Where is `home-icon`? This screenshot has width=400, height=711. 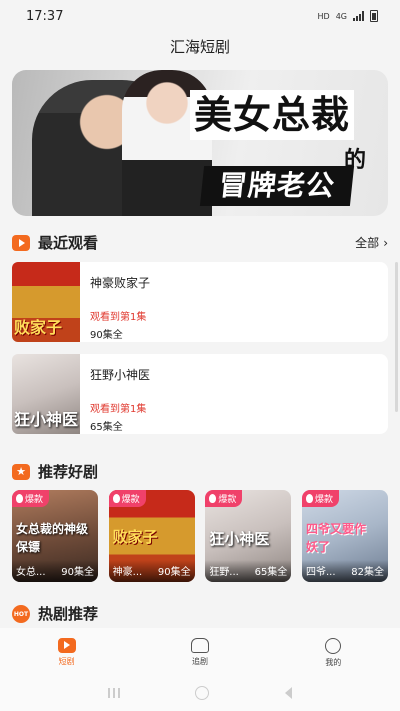 home-icon is located at coordinates (202, 692).